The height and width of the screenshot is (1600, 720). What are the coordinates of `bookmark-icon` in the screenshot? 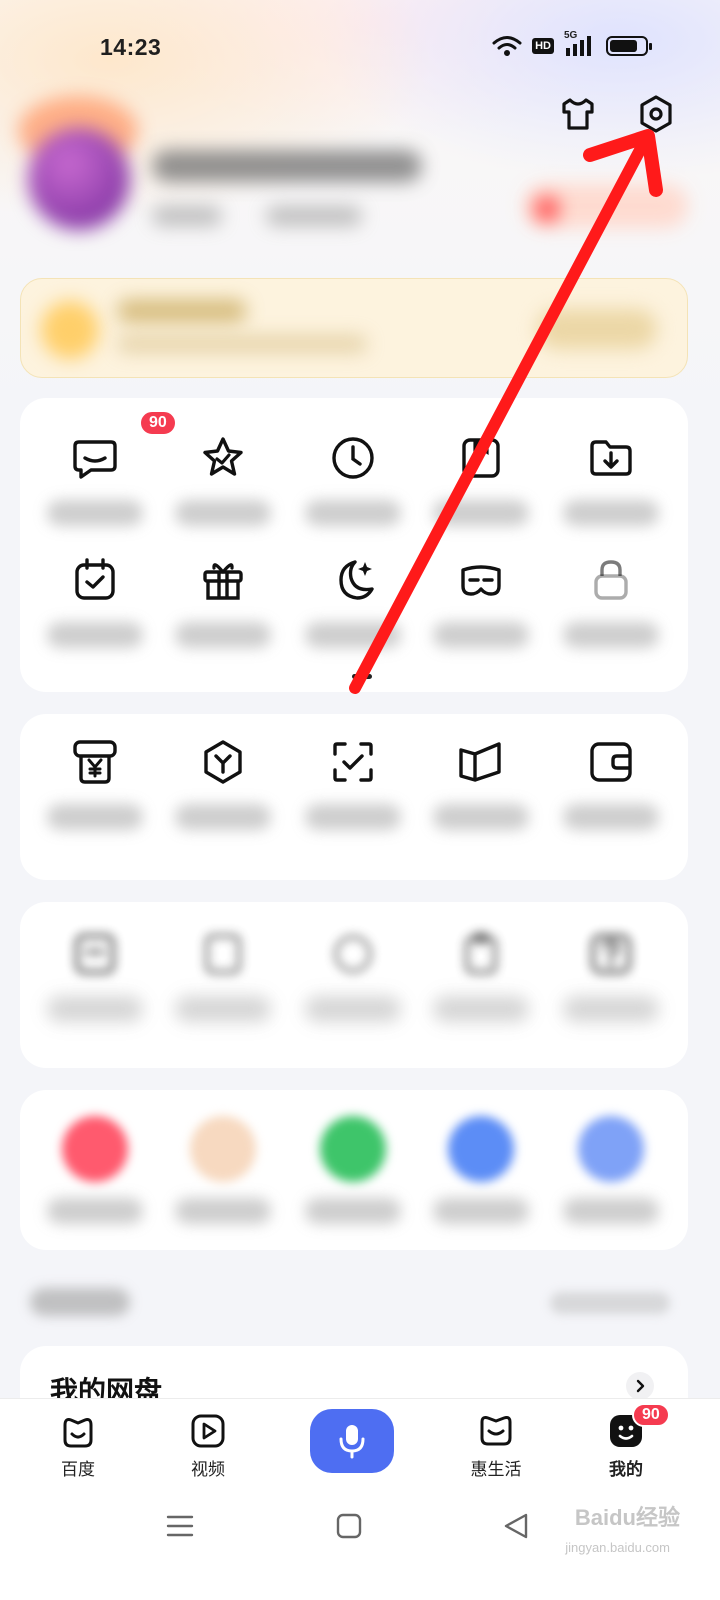 It's located at (481, 458).